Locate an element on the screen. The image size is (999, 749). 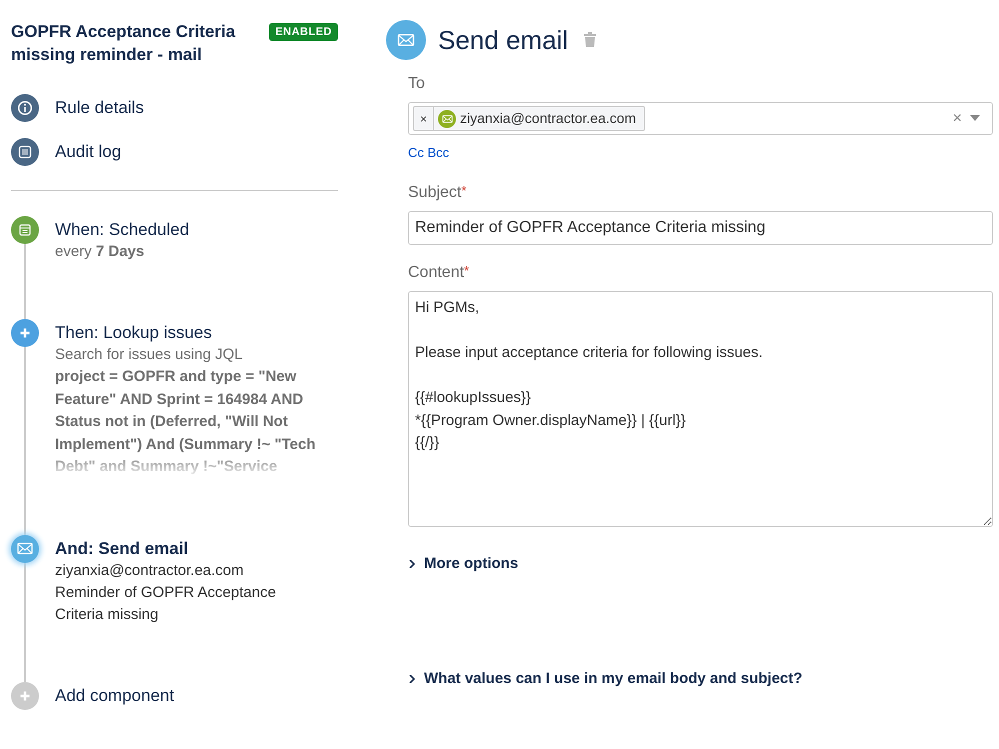
step-description: Search for issues using JQL is located at coordinates (149, 355).